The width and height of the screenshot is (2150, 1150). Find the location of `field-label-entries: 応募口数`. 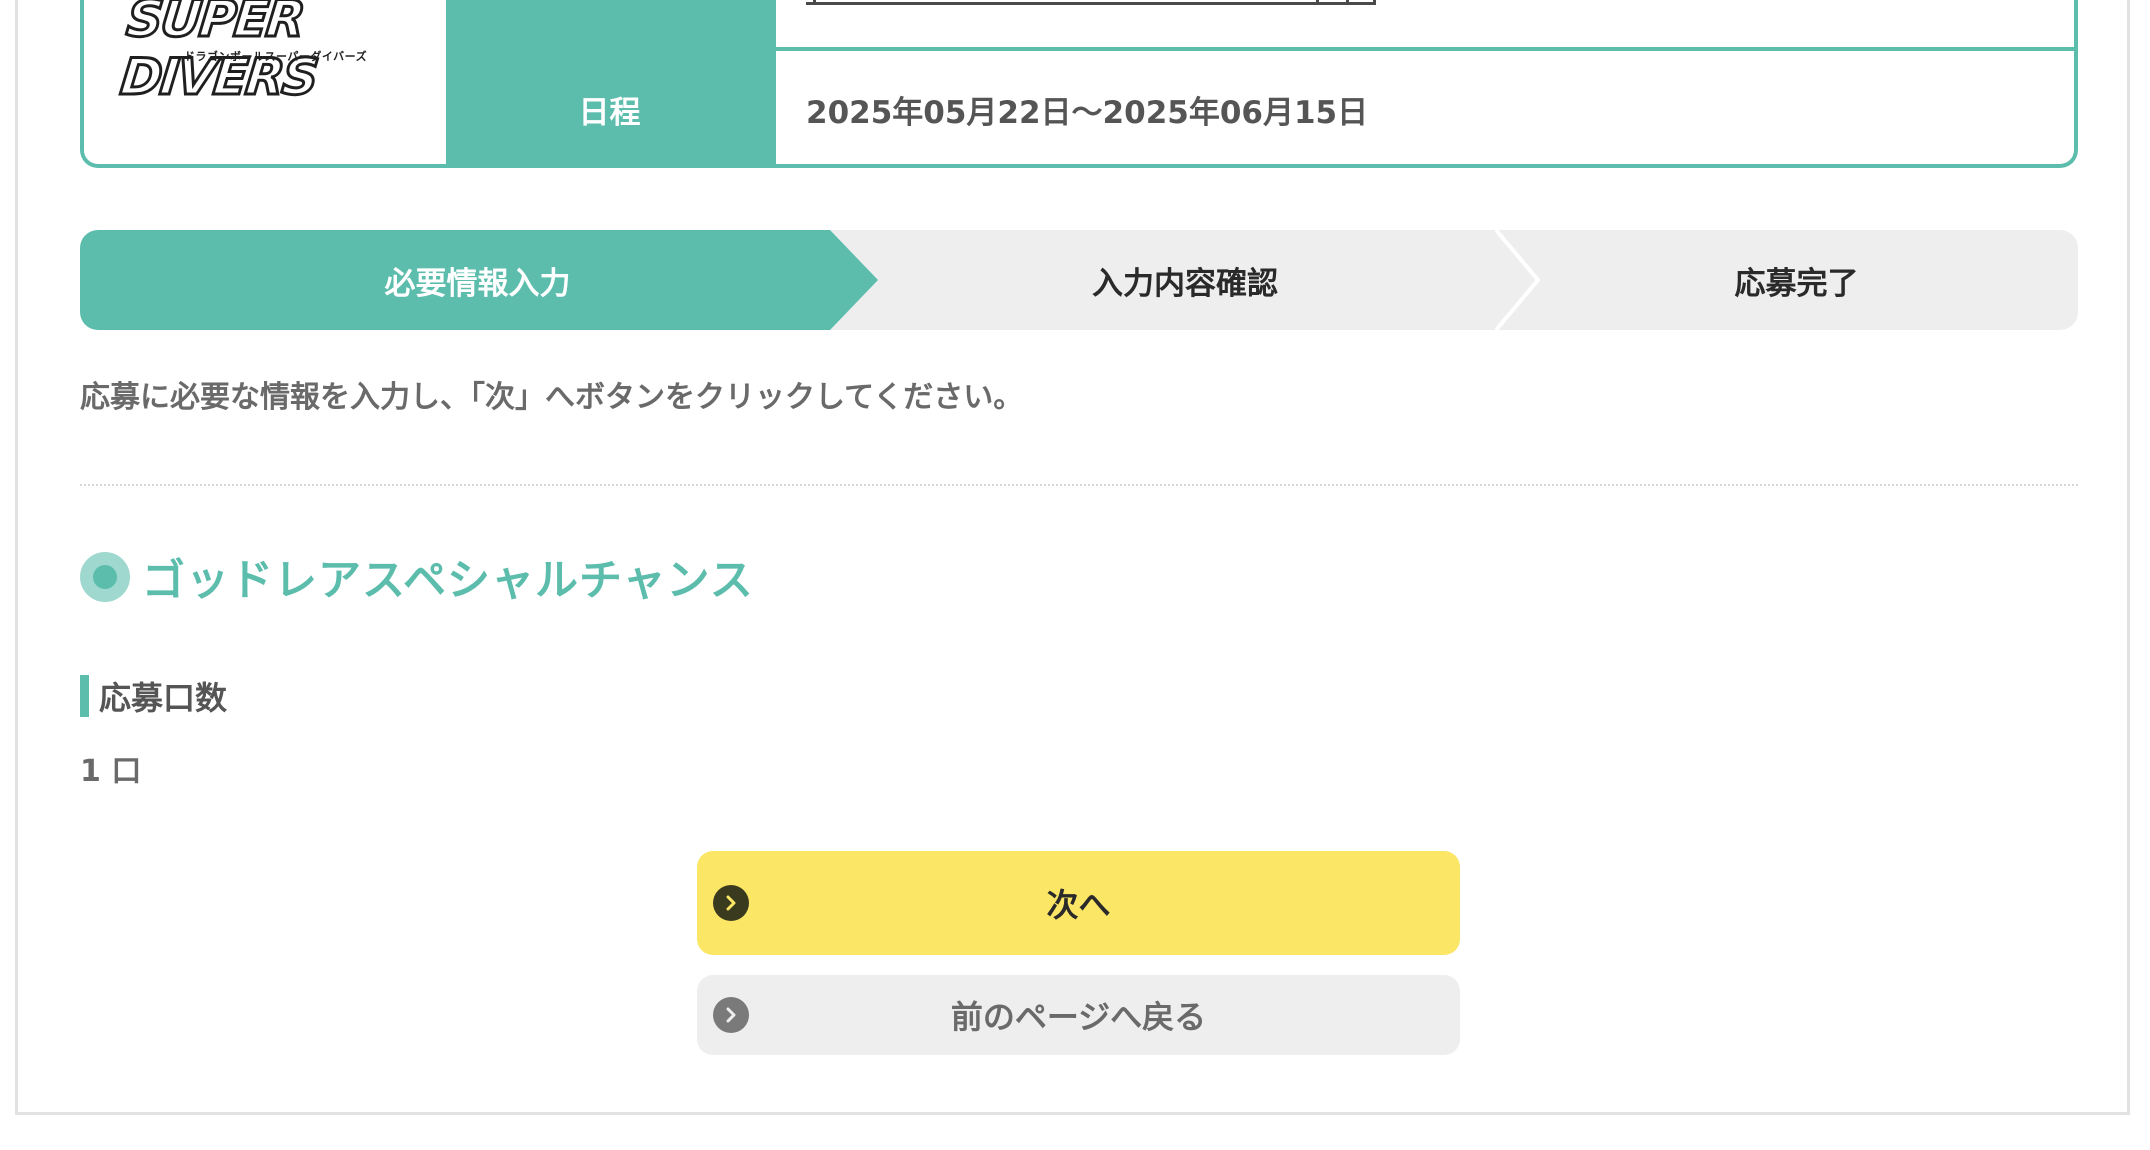

field-label-entries: 応募口数 is located at coordinates (153, 696).